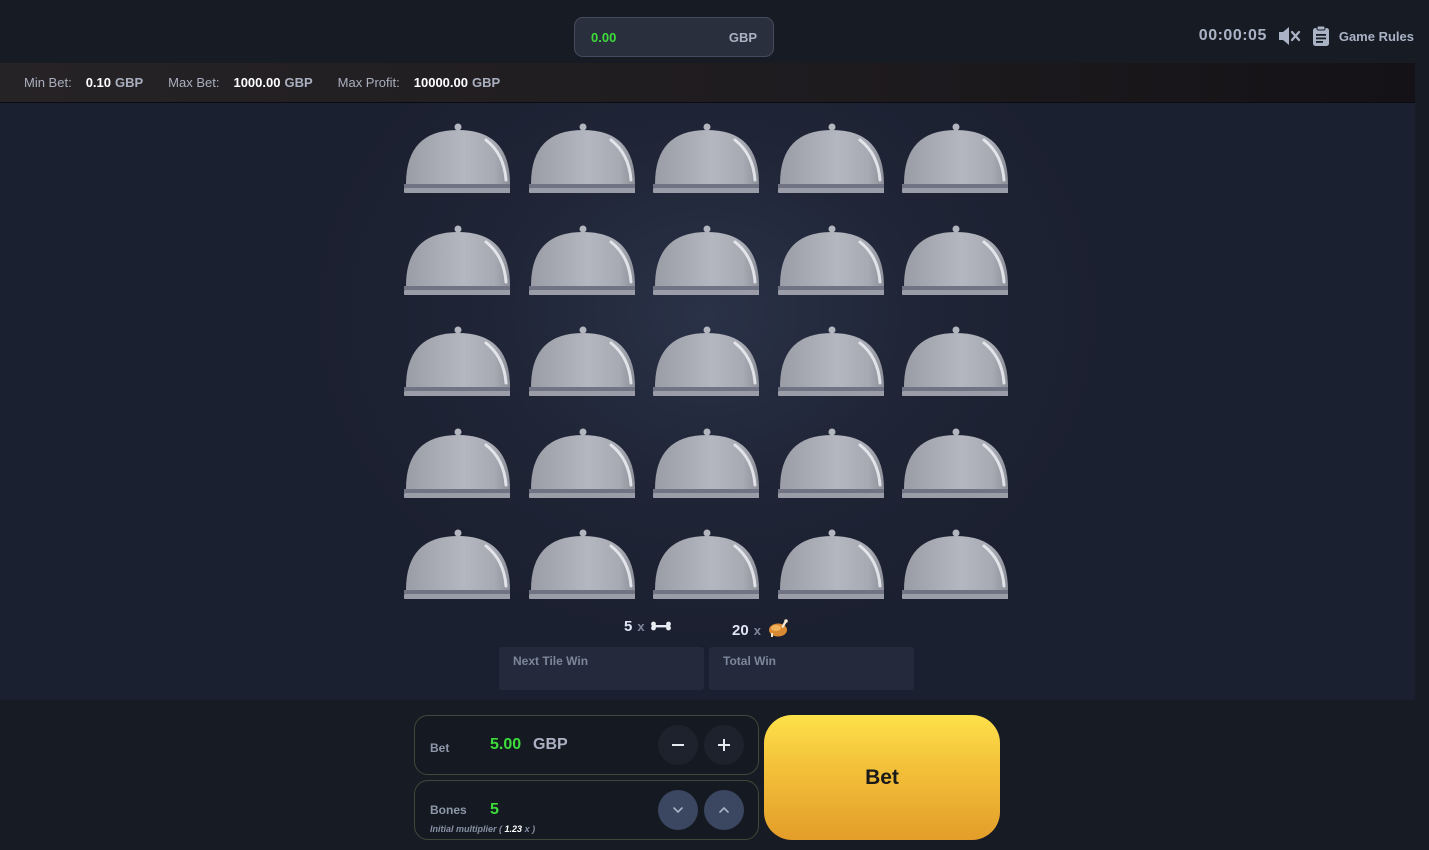 The image size is (1429, 850). Describe the element at coordinates (641, 626) in the screenshot. I see `bones-count-x: x` at that location.